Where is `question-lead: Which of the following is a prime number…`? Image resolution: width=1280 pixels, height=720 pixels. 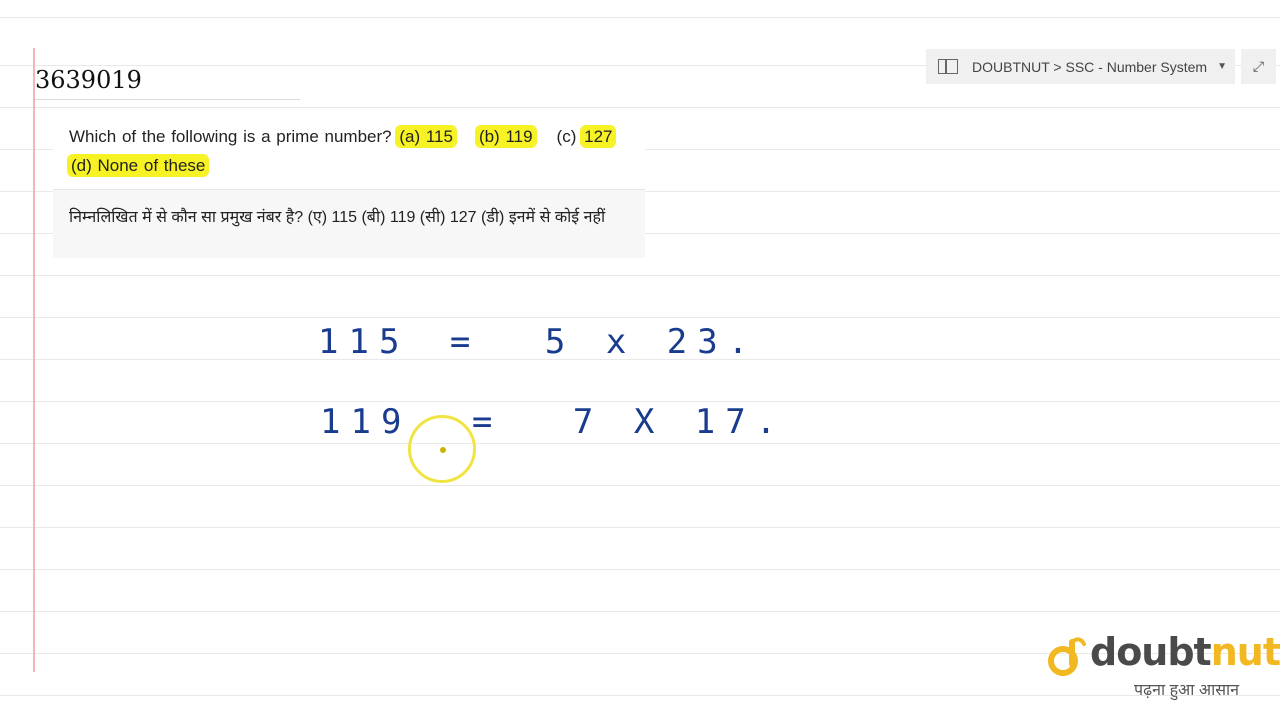
question-lead: Which of the following is a prime number… is located at coordinates (230, 136).